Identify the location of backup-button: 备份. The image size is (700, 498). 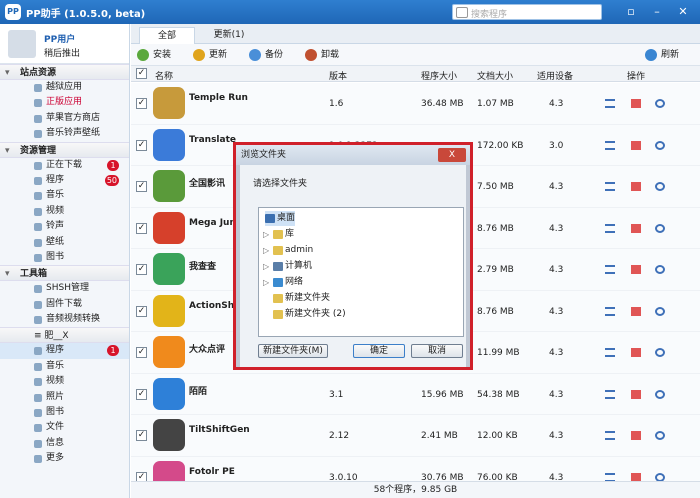
(266, 55).